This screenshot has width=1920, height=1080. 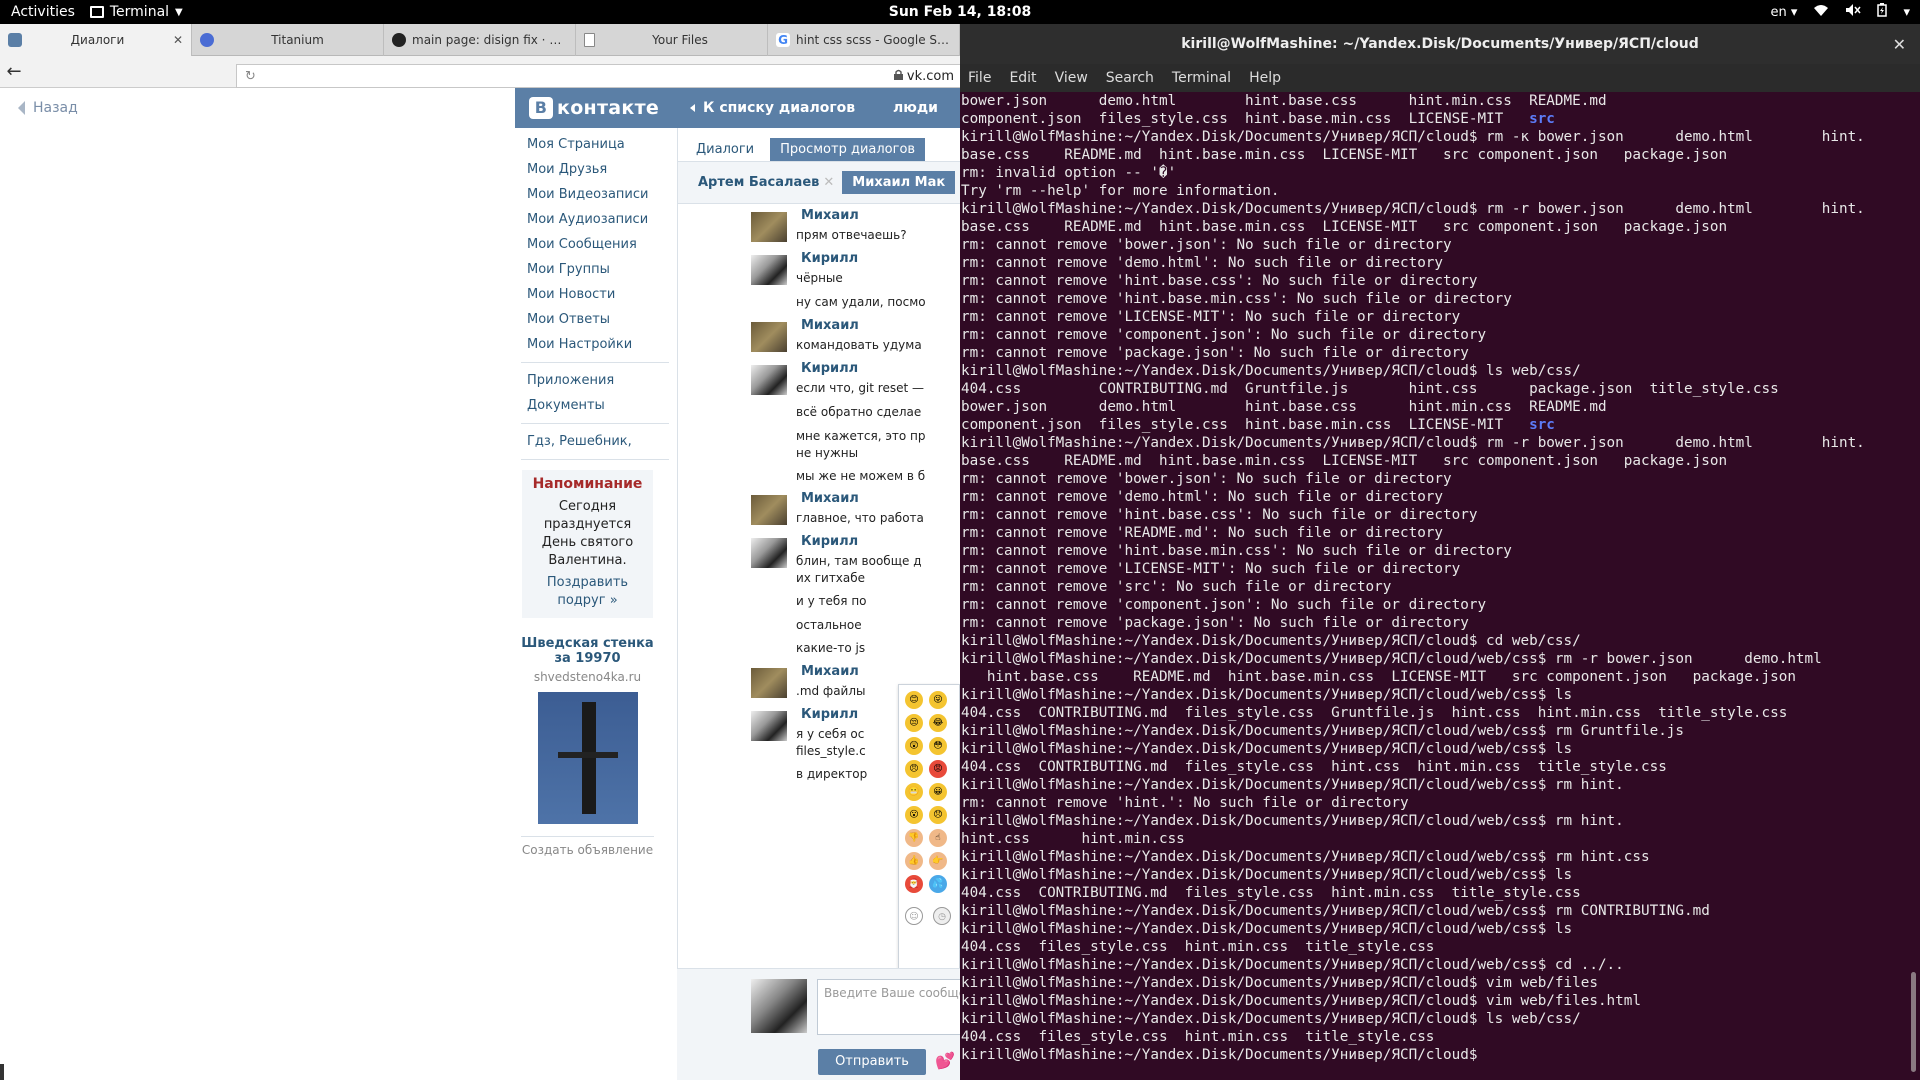 What do you see at coordinates (942, 916) in the screenshot?
I see `recent-tab-icon: ◷` at bounding box center [942, 916].